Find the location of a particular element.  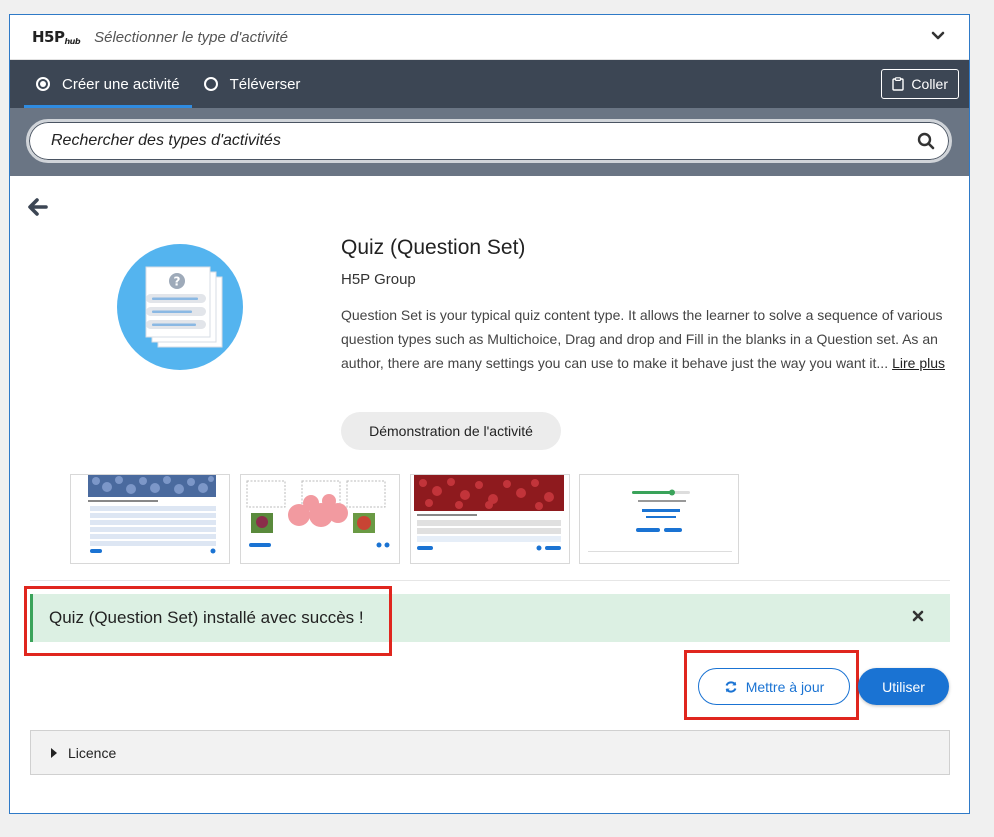

h5p-hub-logo: H5Phub is located at coordinates (56, 37).